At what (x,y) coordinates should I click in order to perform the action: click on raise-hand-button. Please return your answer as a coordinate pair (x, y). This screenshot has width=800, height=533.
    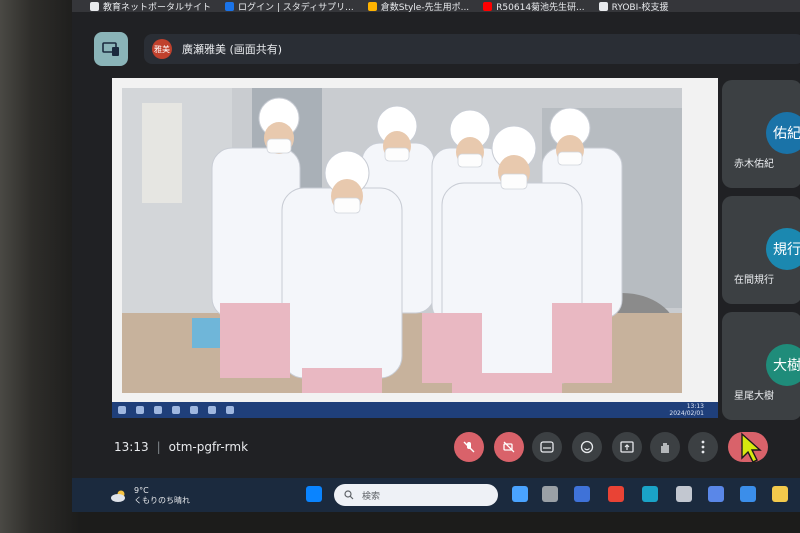
    Looking at the image, I should click on (665, 447).